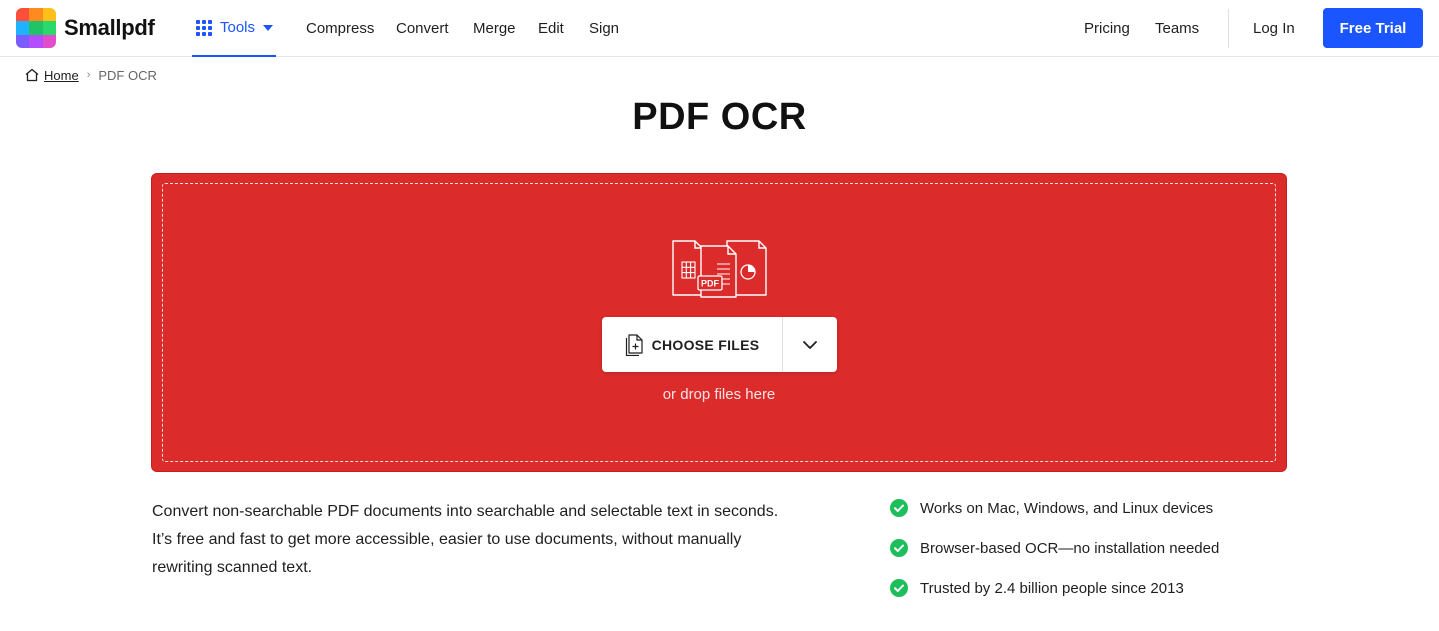  Describe the element at coordinates (1373, 28) in the screenshot. I see `free-trial-button: Free Trial` at that location.